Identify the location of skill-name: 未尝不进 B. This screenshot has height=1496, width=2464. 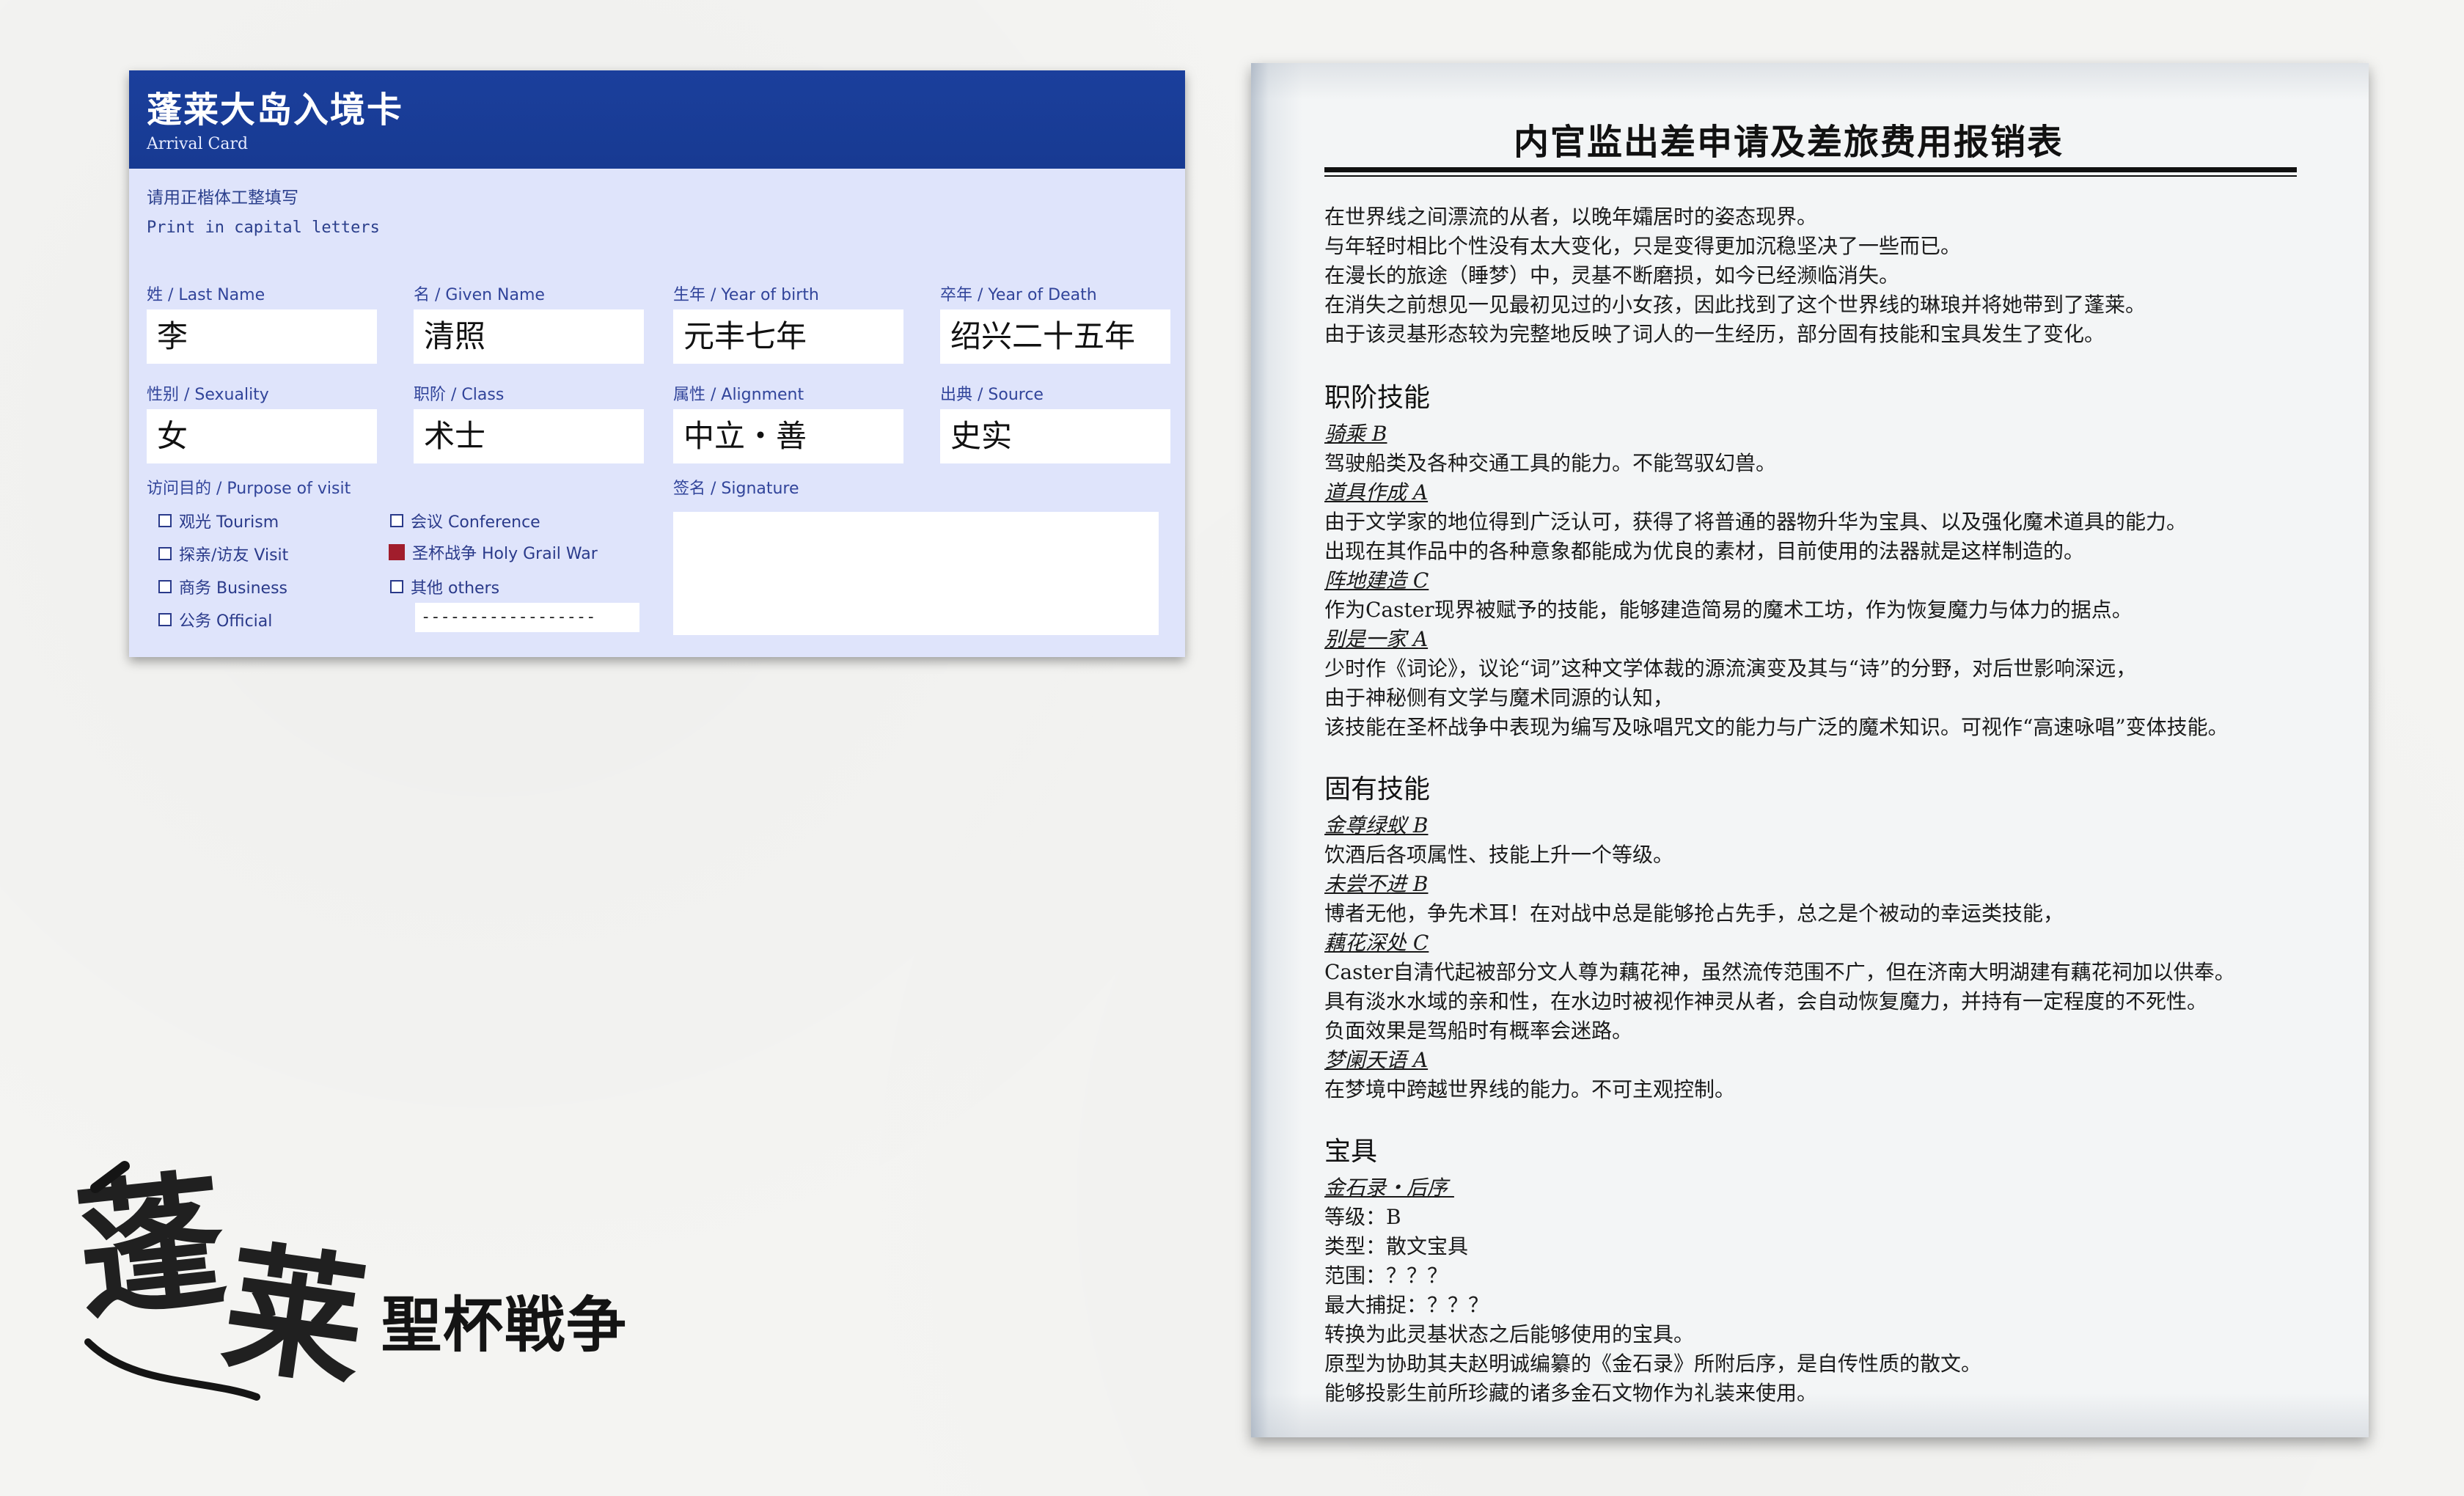
(1376, 884).